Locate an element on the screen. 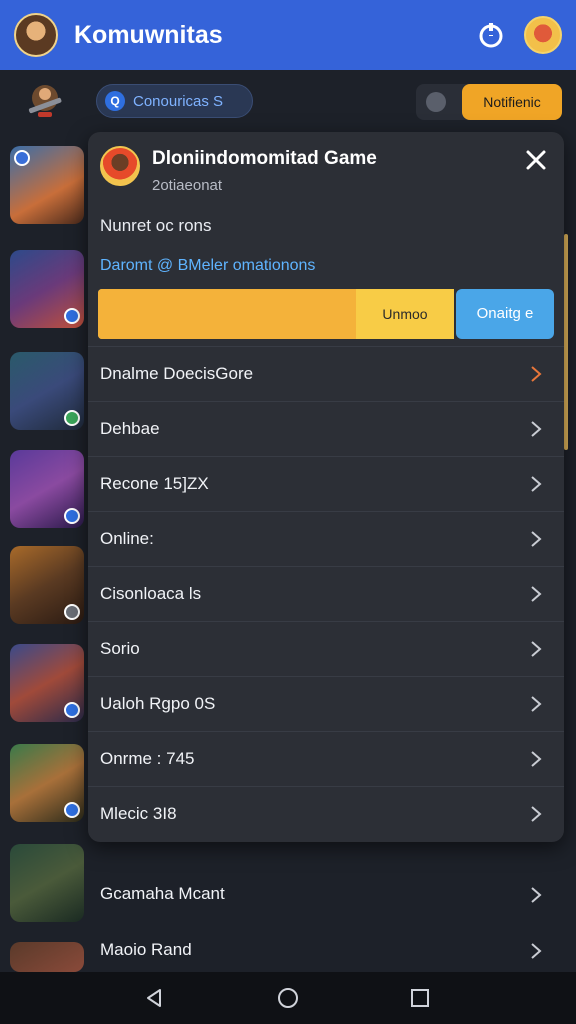 This screenshot has width=576, height=1024. menu-item-label: Dnalme DoecisGore is located at coordinates (177, 373).